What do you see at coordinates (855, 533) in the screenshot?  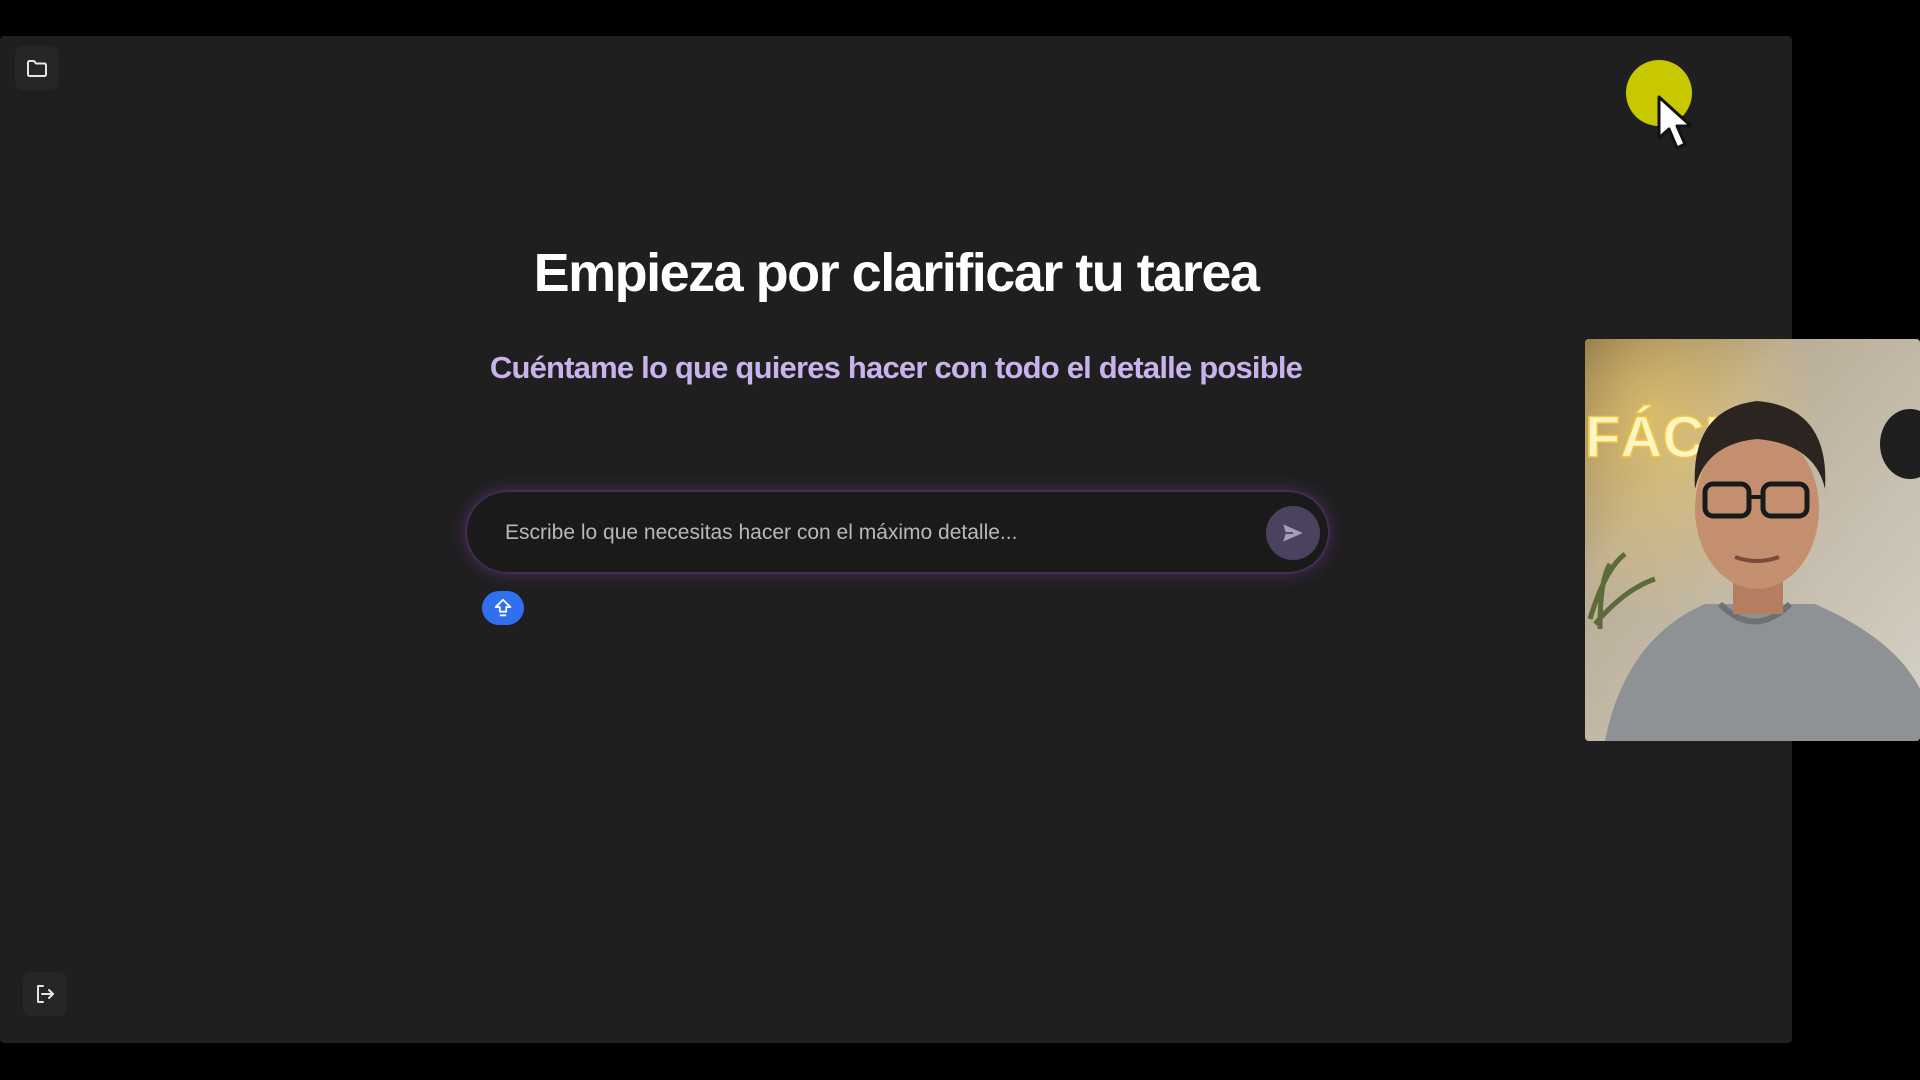 I see `task-input` at bounding box center [855, 533].